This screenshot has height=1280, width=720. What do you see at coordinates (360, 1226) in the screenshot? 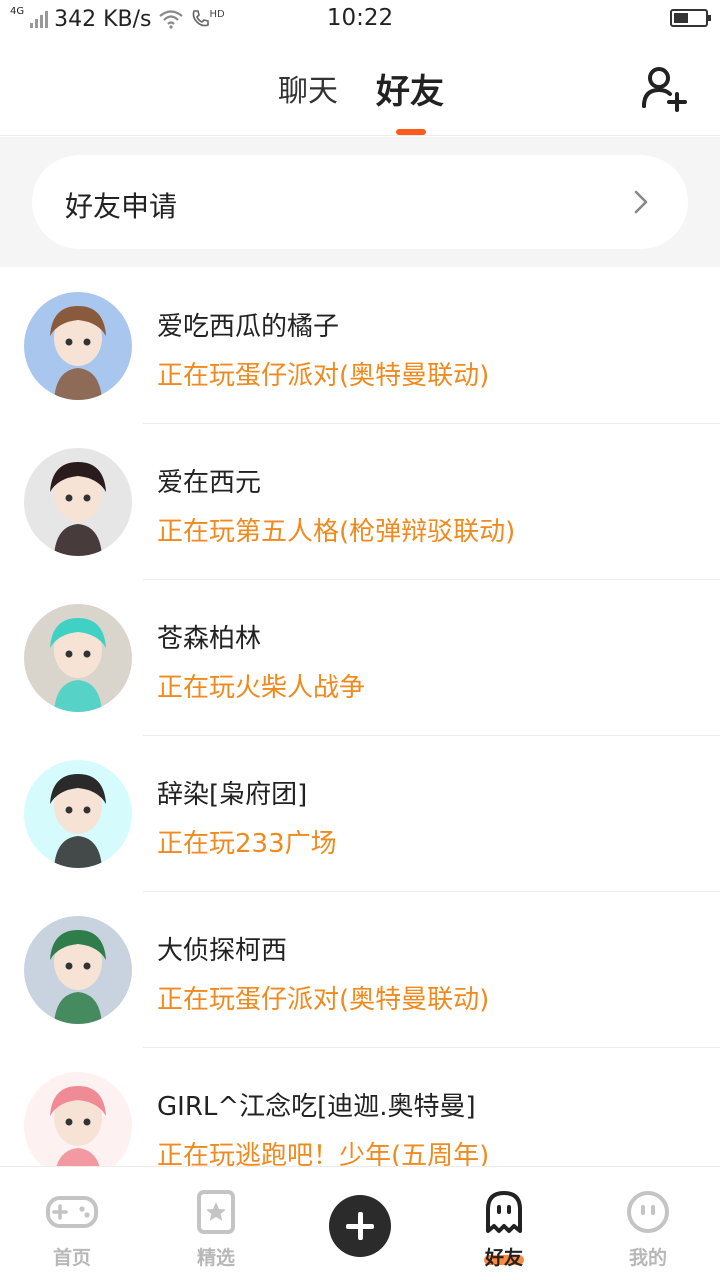
I see `plus-icon` at bounding box center [360, 1226].